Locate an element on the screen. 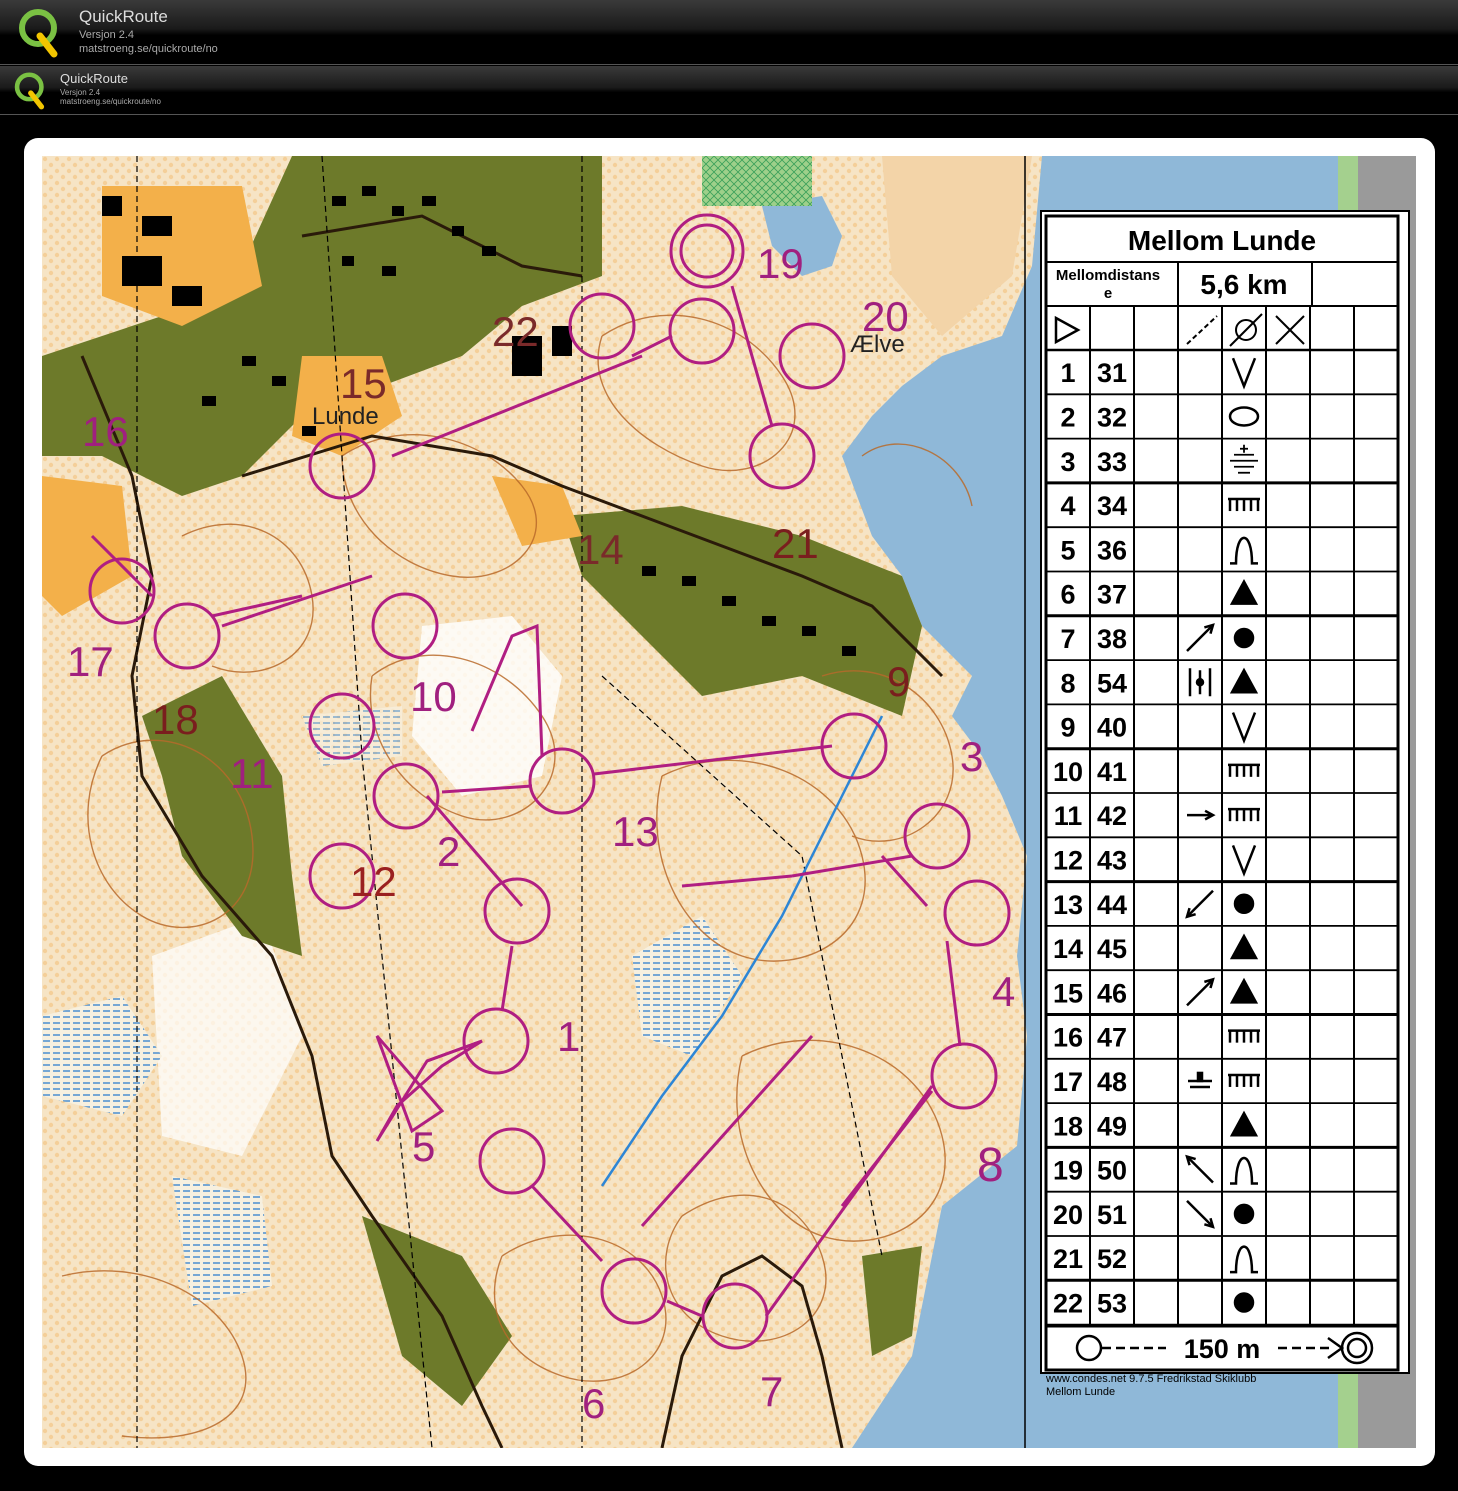 The height and width of the screenshot is (1491, 1458). control-number: 7 is located at coordinates (1067, 639).